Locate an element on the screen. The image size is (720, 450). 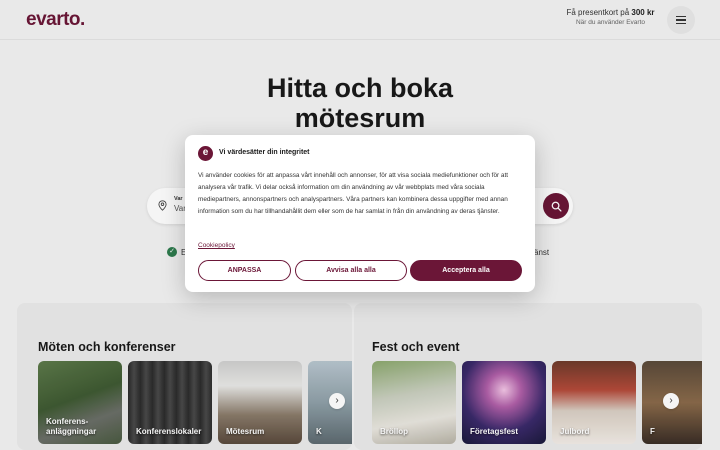
evarto-logo-icon: e is located at coordinates (205, 153).